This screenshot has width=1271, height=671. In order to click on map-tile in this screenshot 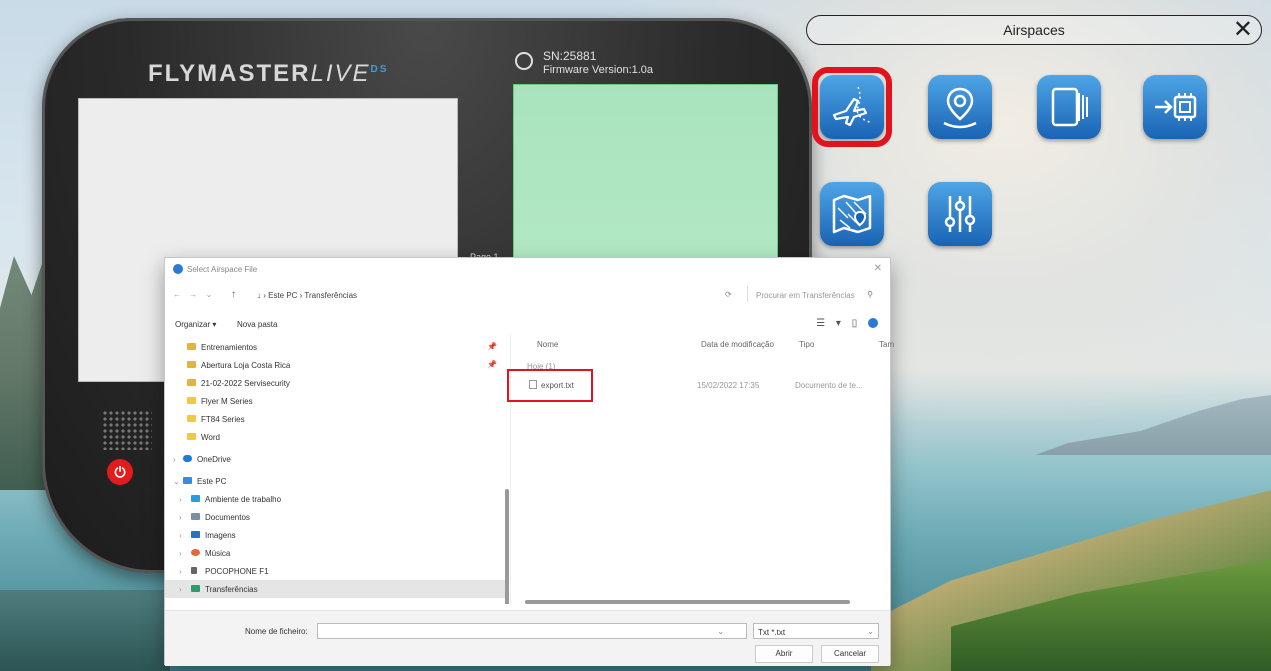, I will do `click(852, 214)`.